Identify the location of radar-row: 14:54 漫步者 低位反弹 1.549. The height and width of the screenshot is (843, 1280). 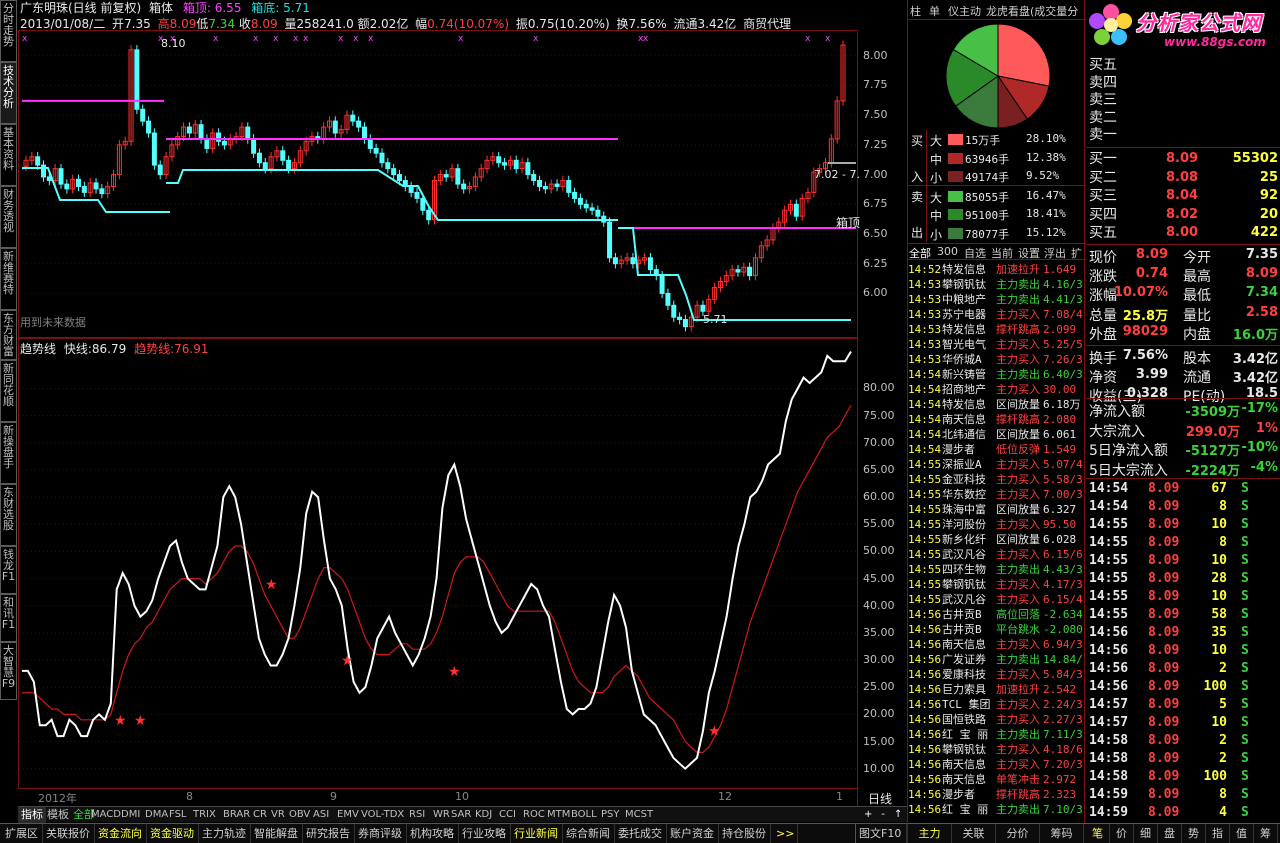
(997, 449).